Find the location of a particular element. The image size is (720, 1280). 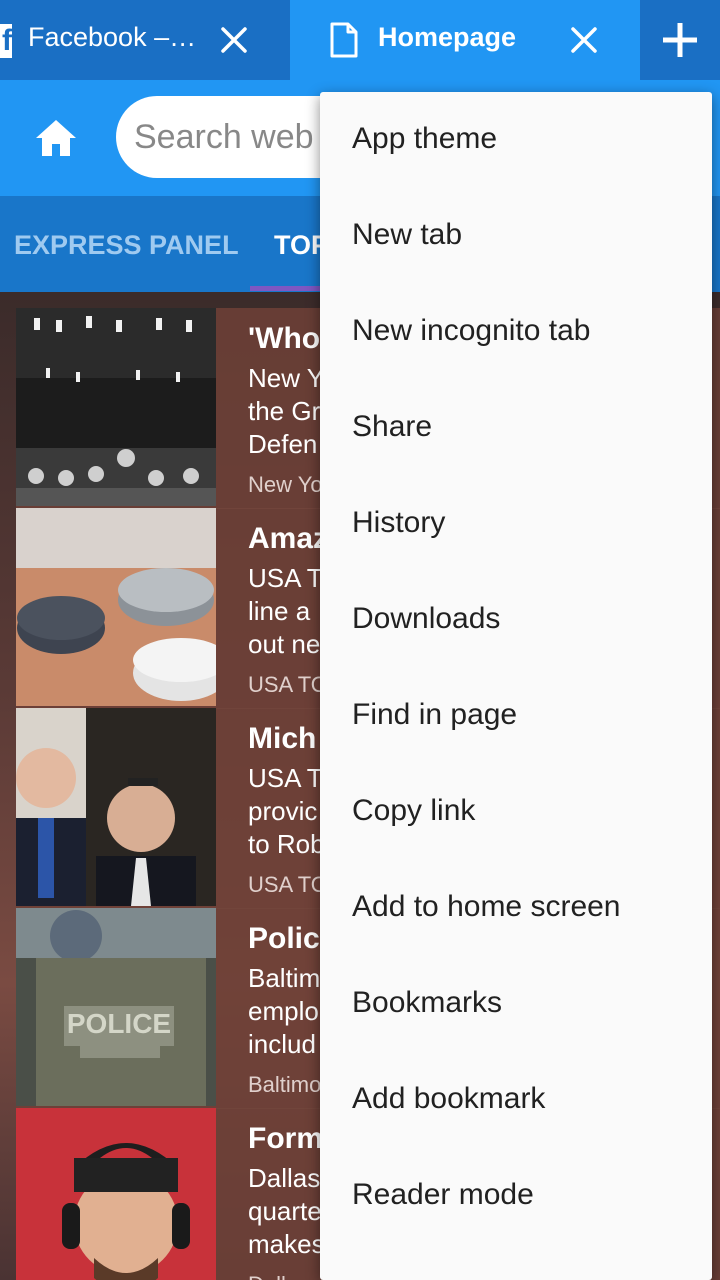

menu-item-new-tab: New tab is located at coordinates (516, 236).